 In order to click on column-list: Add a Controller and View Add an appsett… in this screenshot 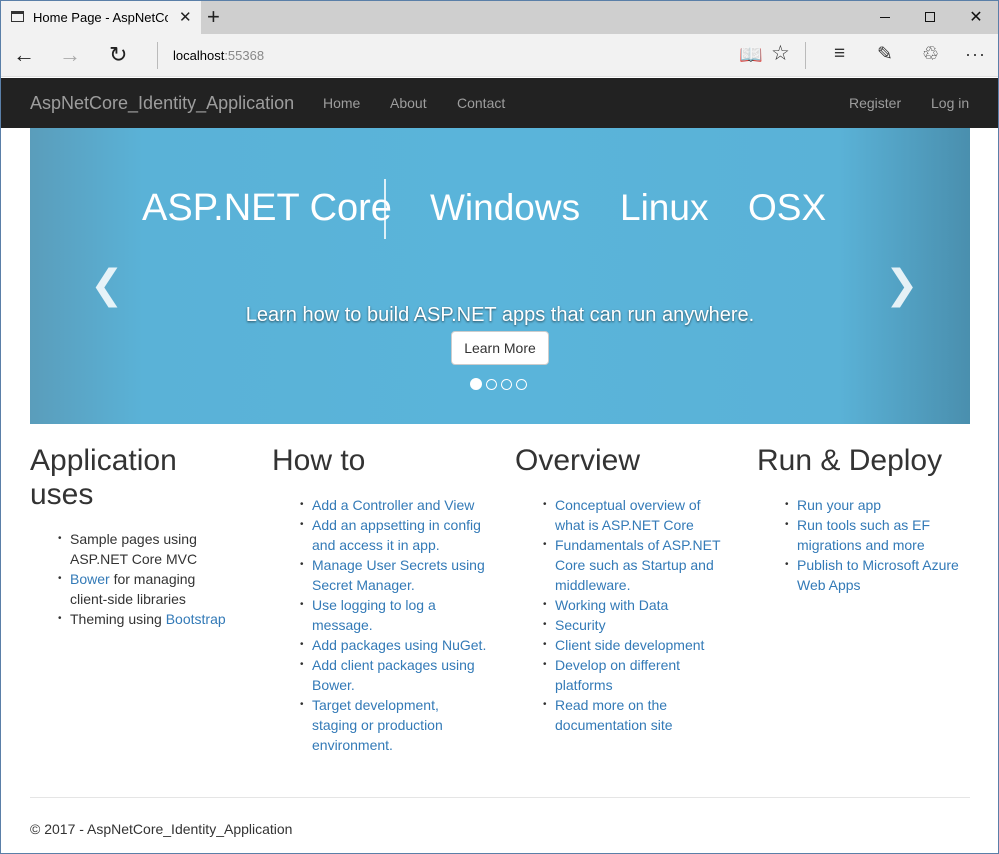, I will do `click(379, 625)`.